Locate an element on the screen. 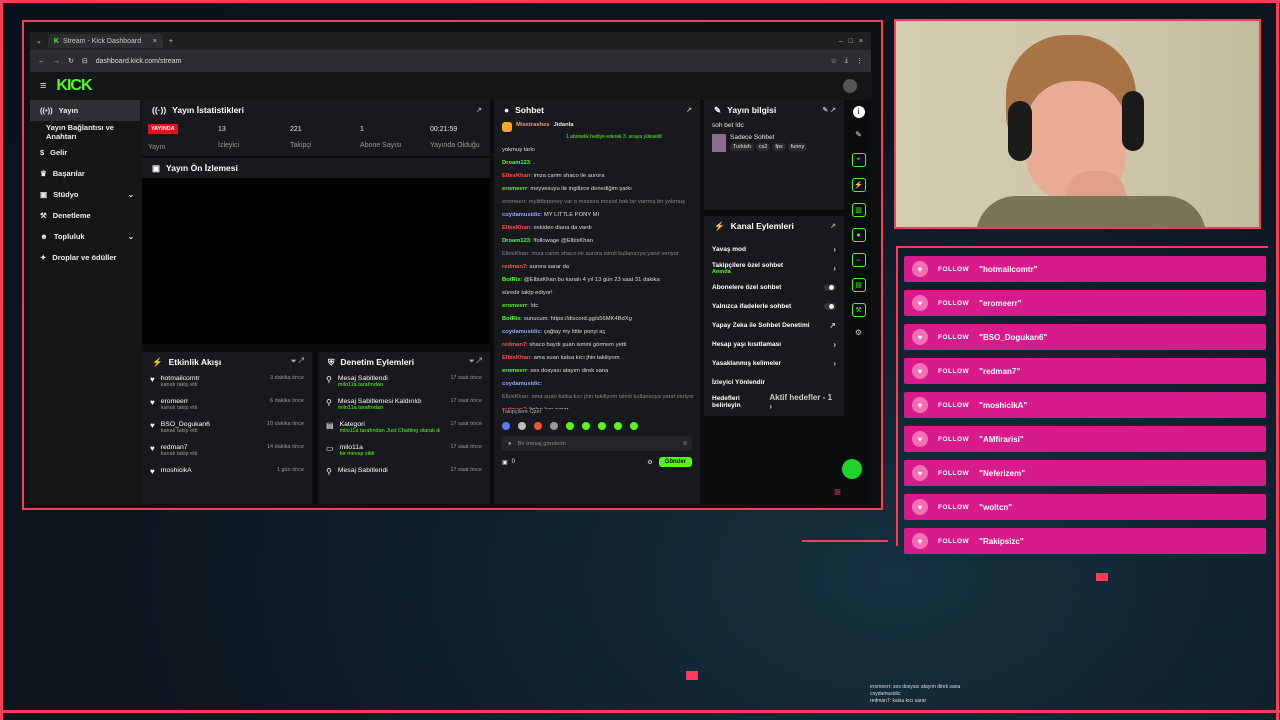 The width and height of the screenshot is (1280, 720). reload-icon: ↻ is located at coordinates (71, 61).